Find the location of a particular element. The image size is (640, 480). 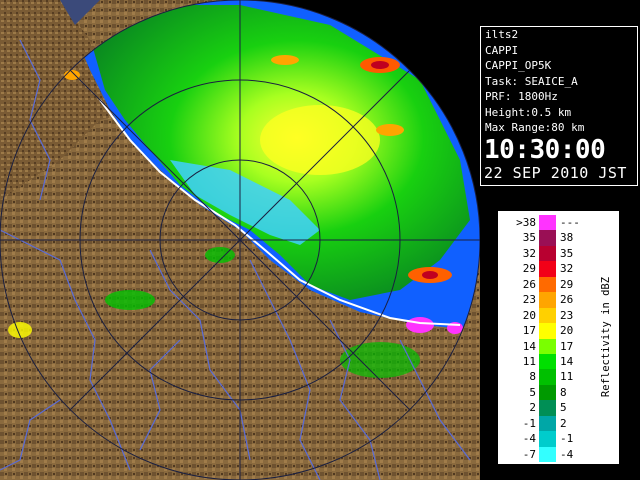

legend-low-value: 14 is located at coordinates (529, 346).